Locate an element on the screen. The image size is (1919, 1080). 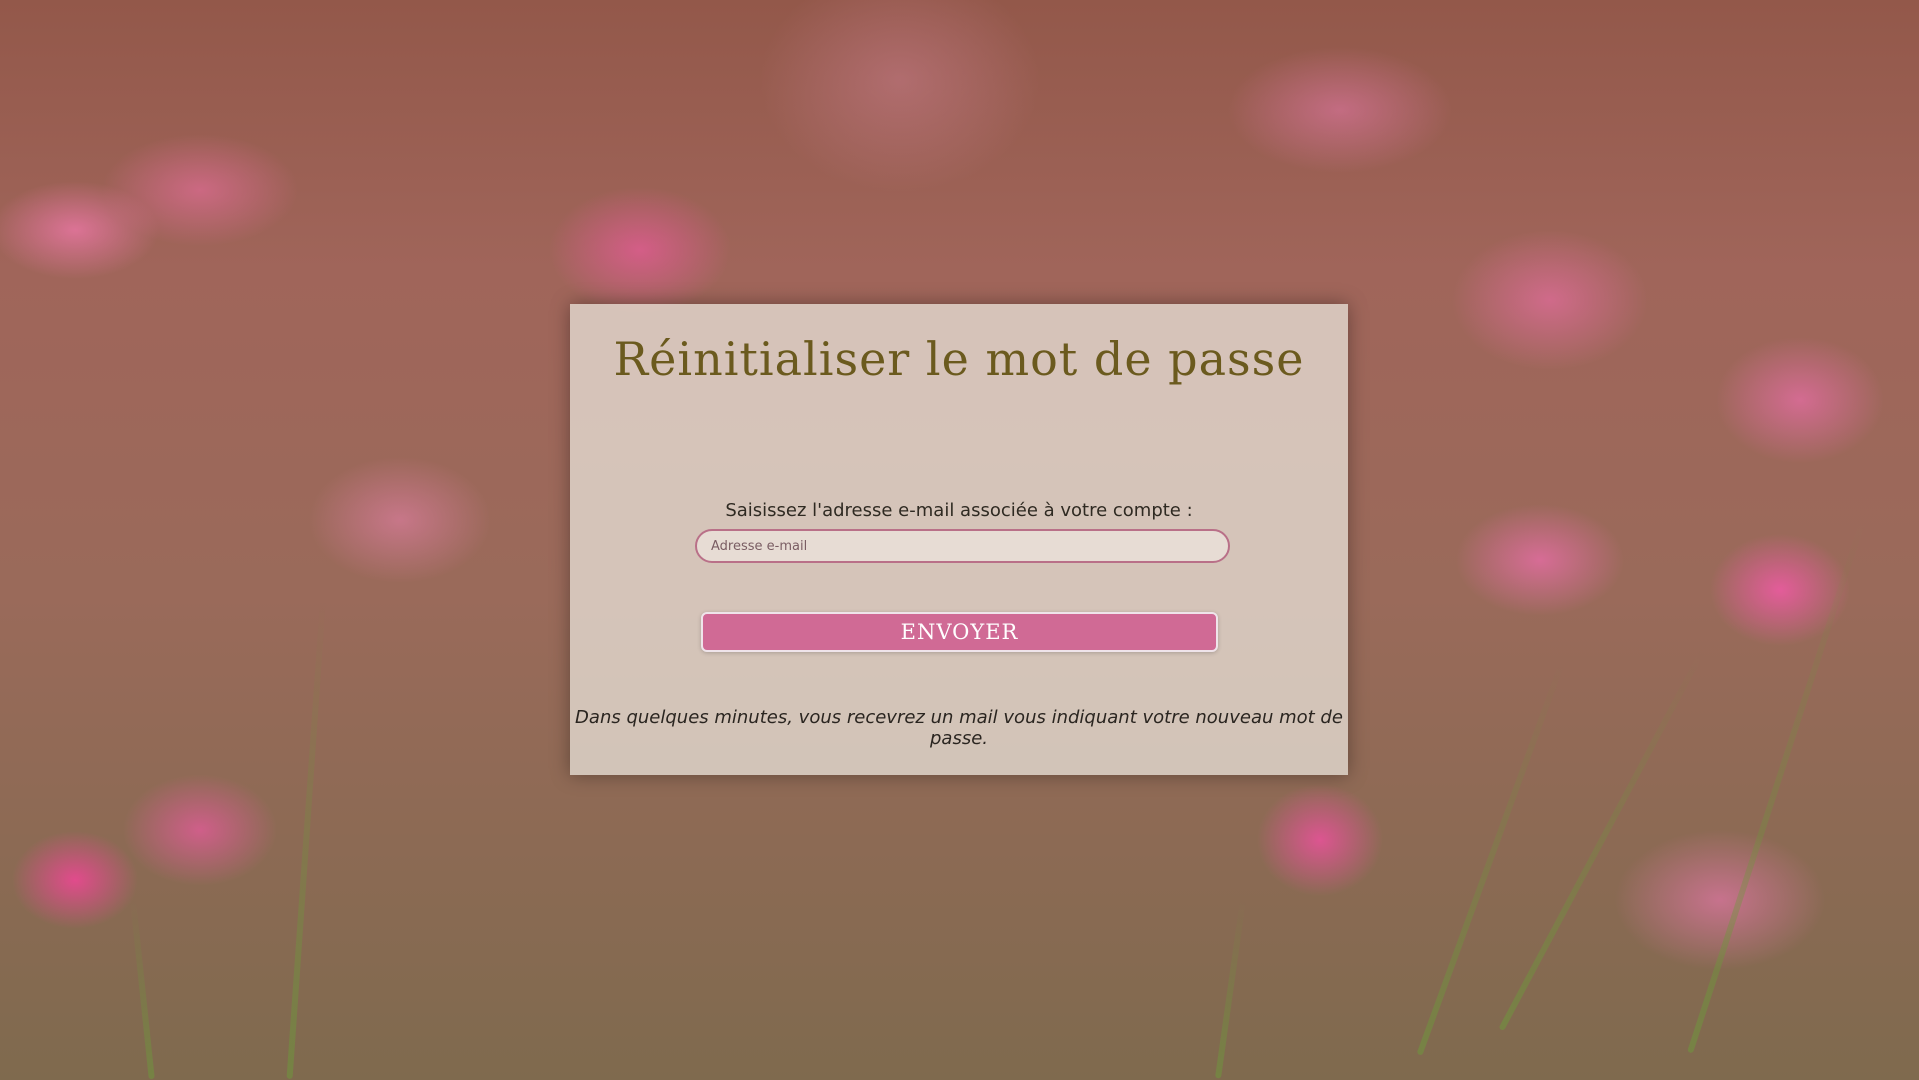
email-input is located at coordinates (962, 546).